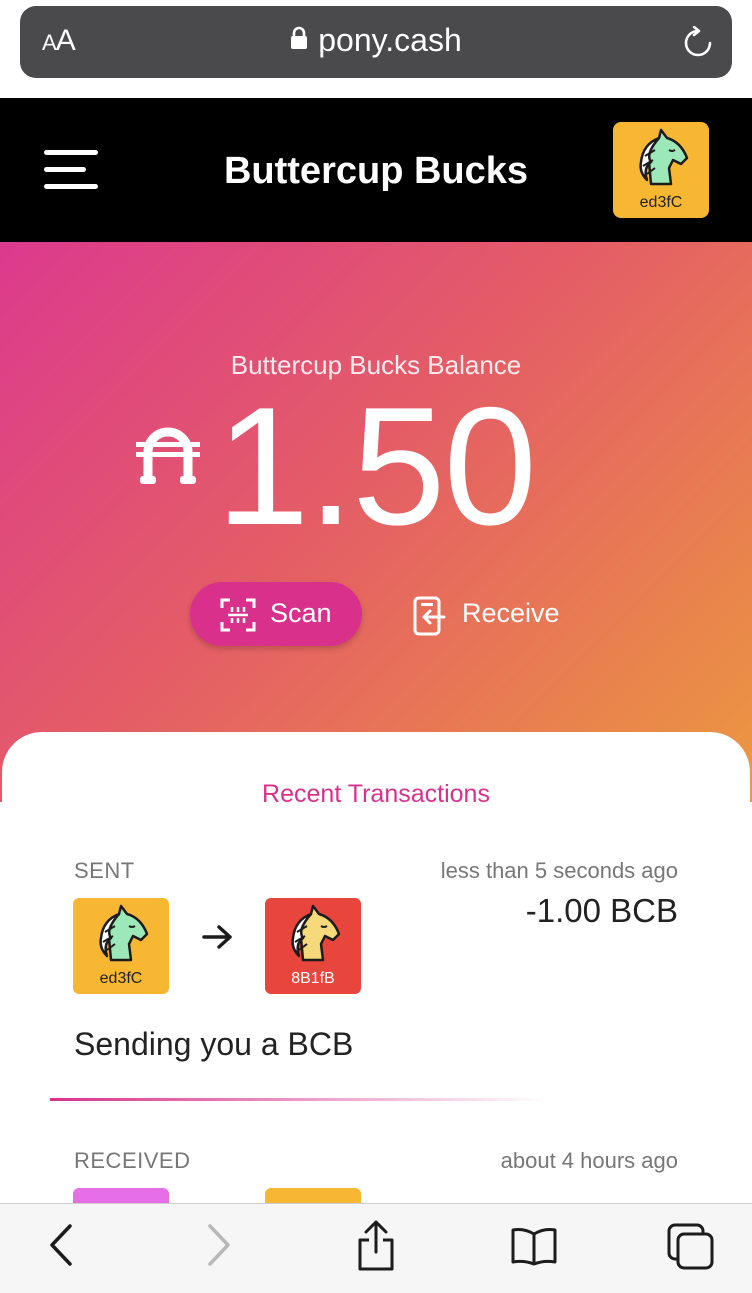 The width and height of the screenshot is (752, 1293). I want to click on lock-icon, so click(299, 39).